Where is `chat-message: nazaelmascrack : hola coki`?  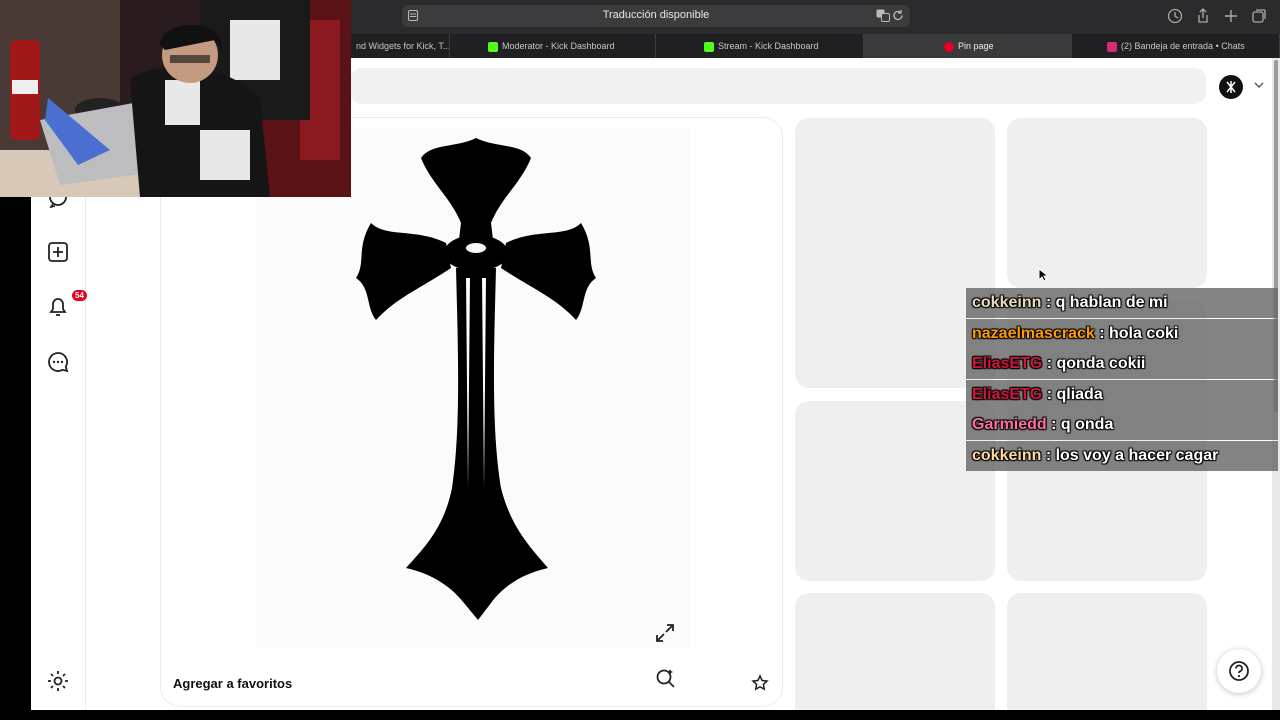
chat-message: nazaelmascrack : hola coki is located at coordinates (1122, 333).